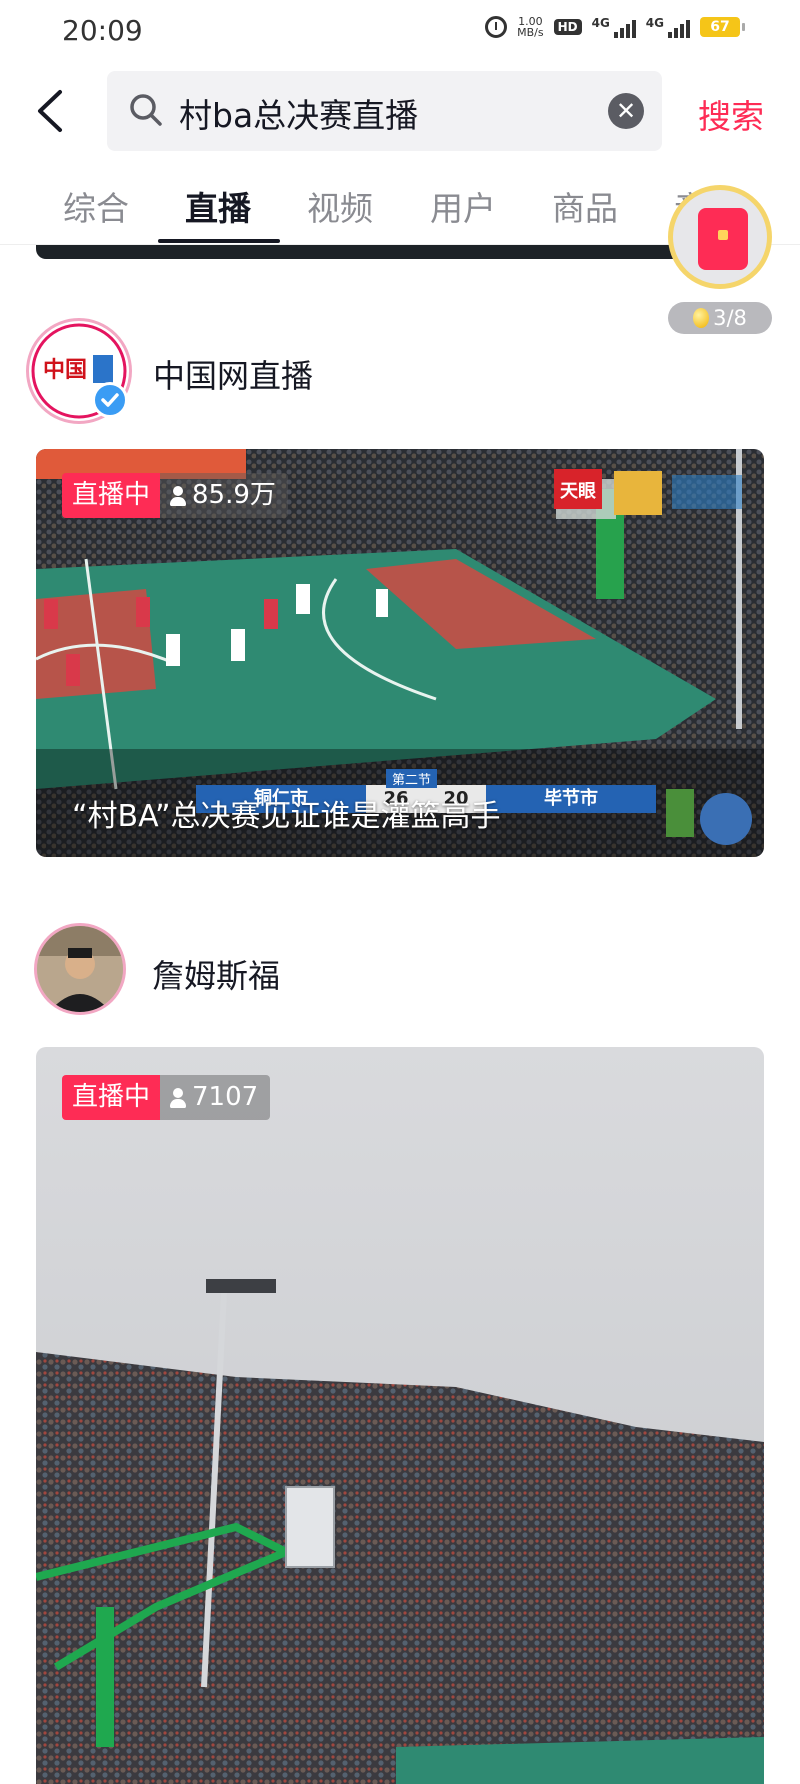 Image resolution: width=800 pixels, height=1784 pixels. I want to click on scoreboard-team-right: 毕节市, so click(571, 799).